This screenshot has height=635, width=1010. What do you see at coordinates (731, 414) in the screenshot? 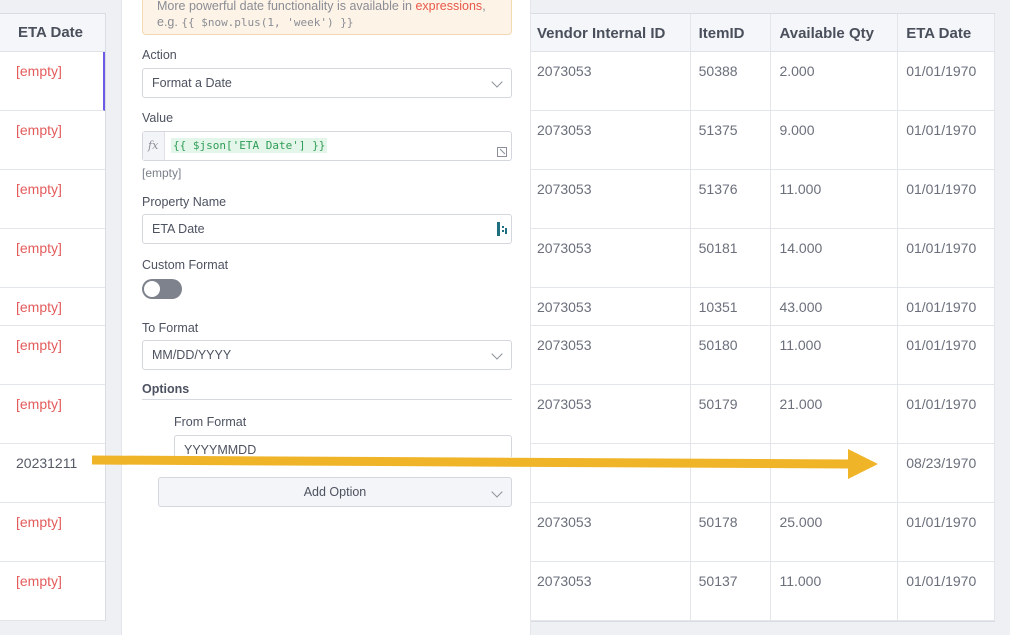
I see `cell-item-id: 50179` at bounding box center [731, 414].